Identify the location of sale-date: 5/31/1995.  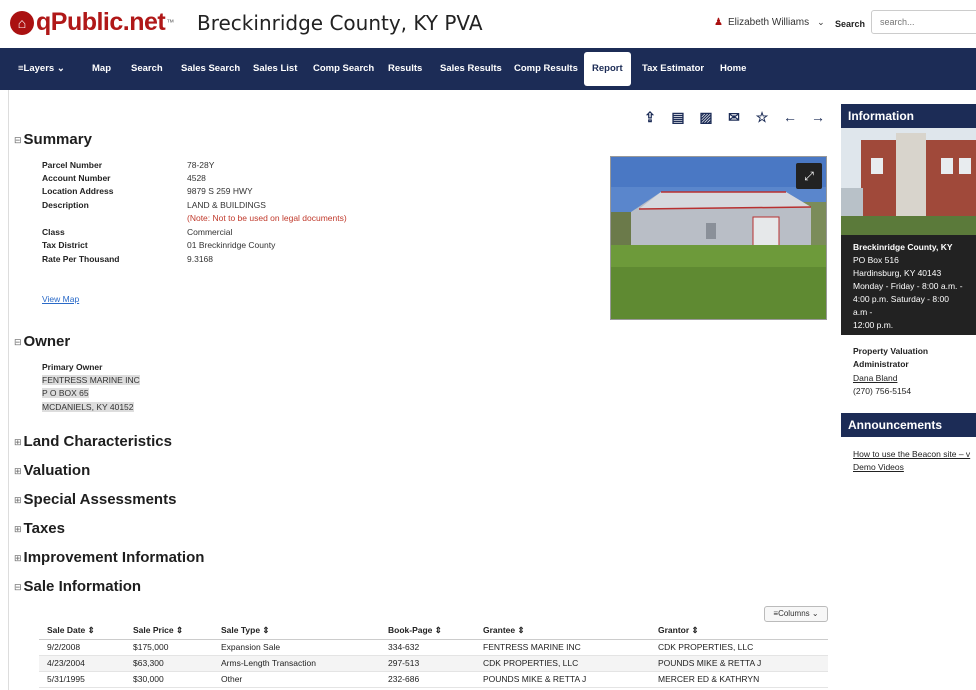
(82, 679).